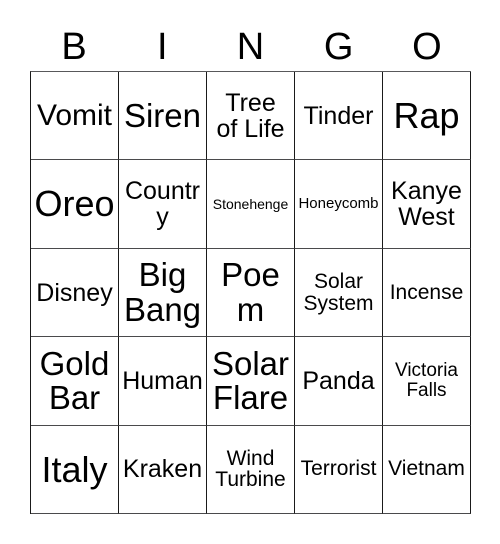 Image resolution: width=500 pixels, height=544 pixels. I want to click on bingo-cell: Human, so click(163, 381).